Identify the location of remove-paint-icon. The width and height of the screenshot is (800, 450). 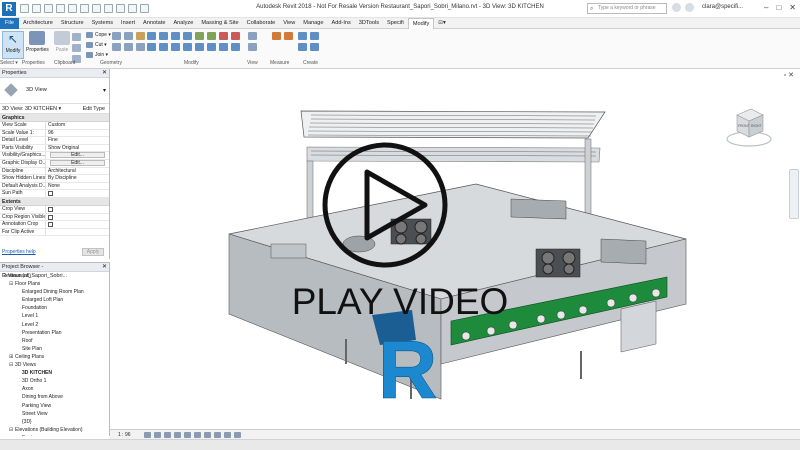
(128, 47).